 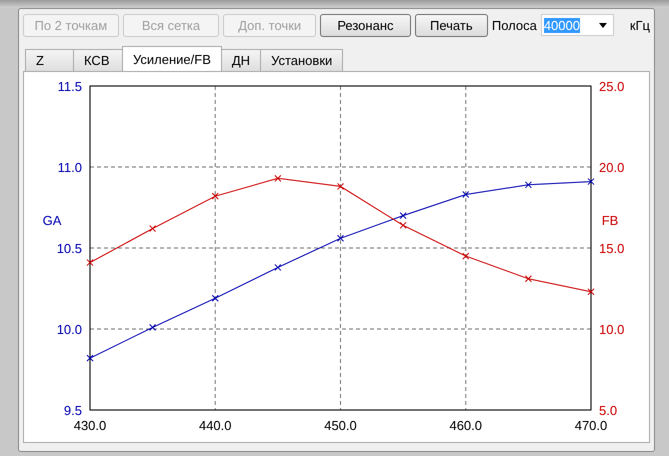 I want to click on y-tick-label: 11.0, so click(x=70, y=167).